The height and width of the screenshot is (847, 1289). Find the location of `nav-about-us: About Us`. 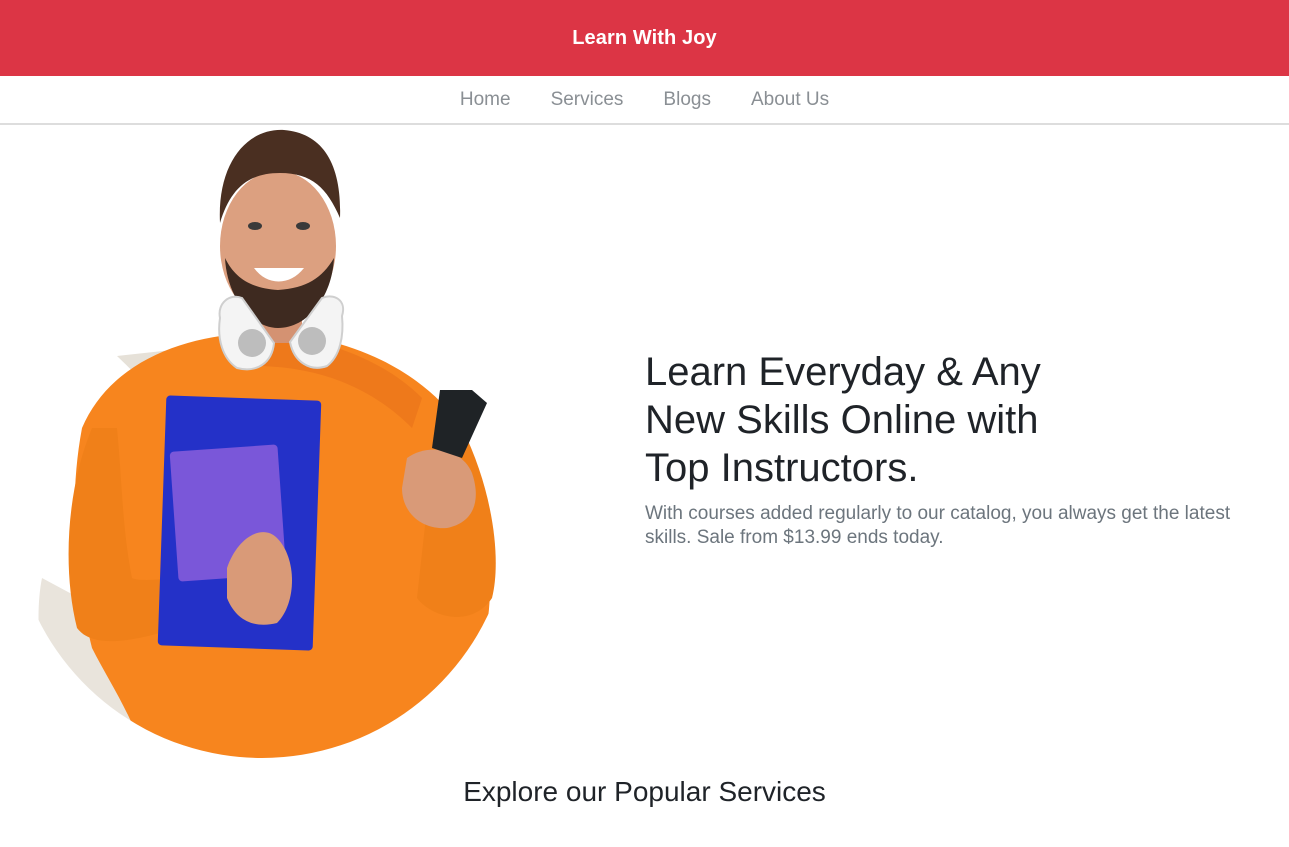

nav-about-us: About Us is located at coordinates (790, 100).